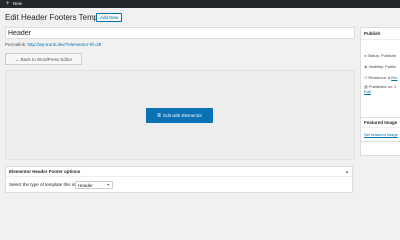  Describe the element at coordinates (108, 185) in the screenshot. I see `chevron-down-icon: ▼` at that location.